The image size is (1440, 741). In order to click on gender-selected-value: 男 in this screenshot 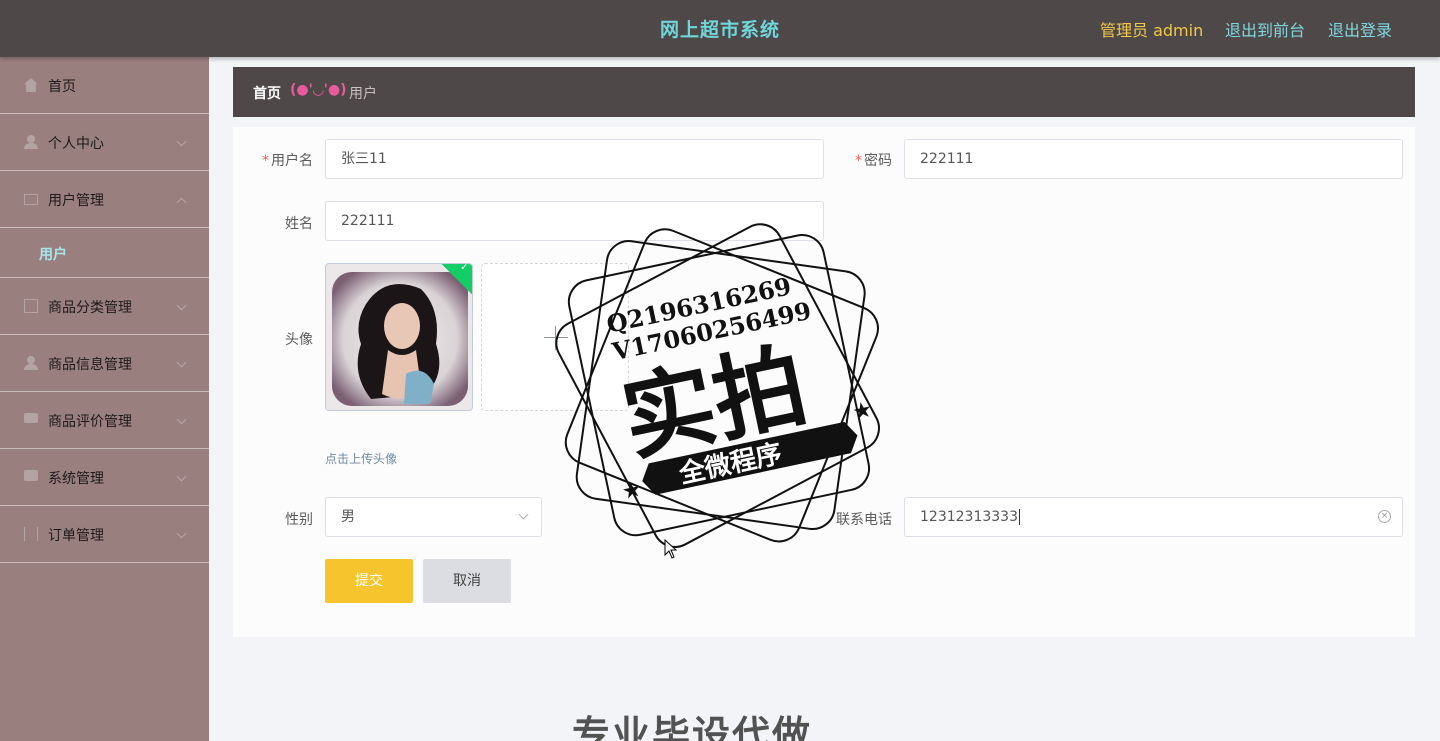, I will do `click(348, 517)`.